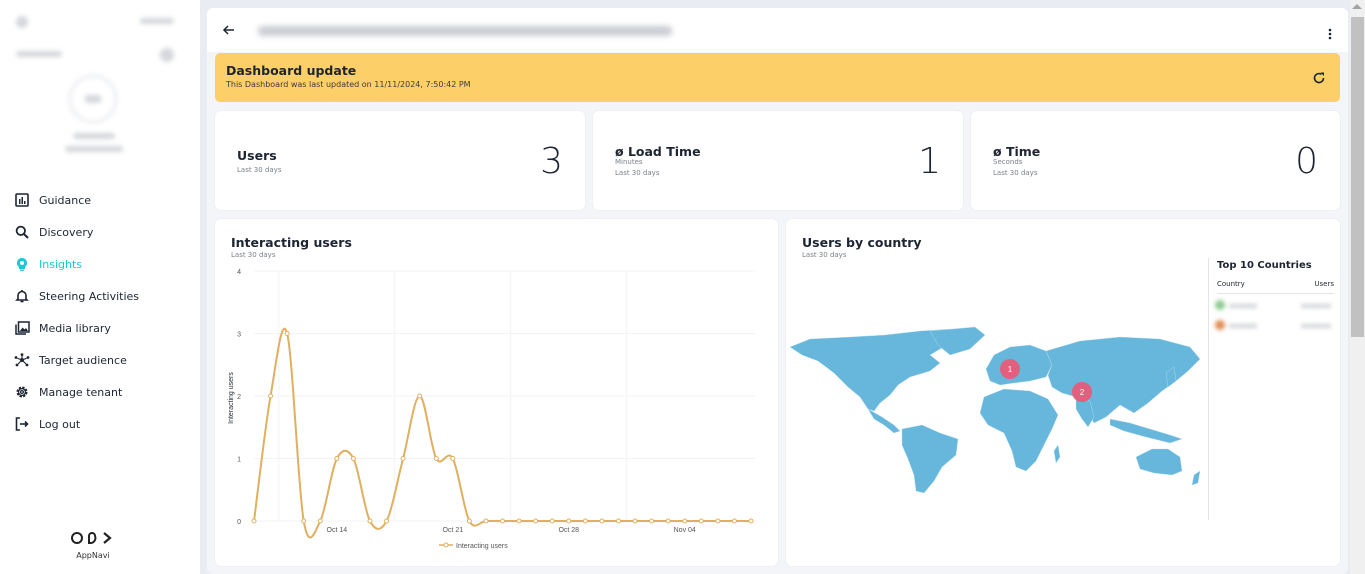  What do you see at coordinates (1123, 380) in the screenshot?
I see `asia` at bounding box center [1123, 380].